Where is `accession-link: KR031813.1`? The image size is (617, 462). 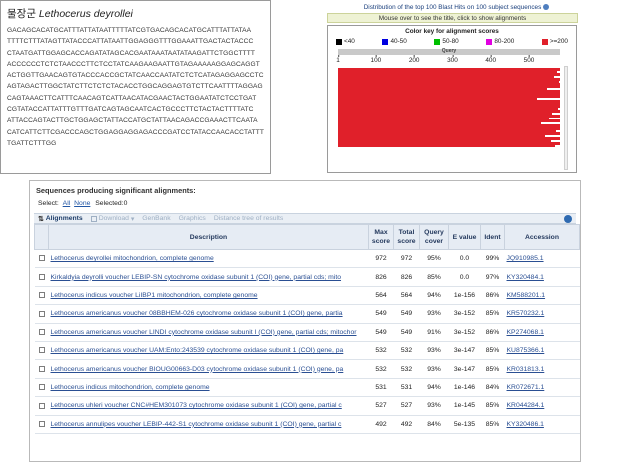 accession-link: KR031813.1 is located at coordinates (526, 369).